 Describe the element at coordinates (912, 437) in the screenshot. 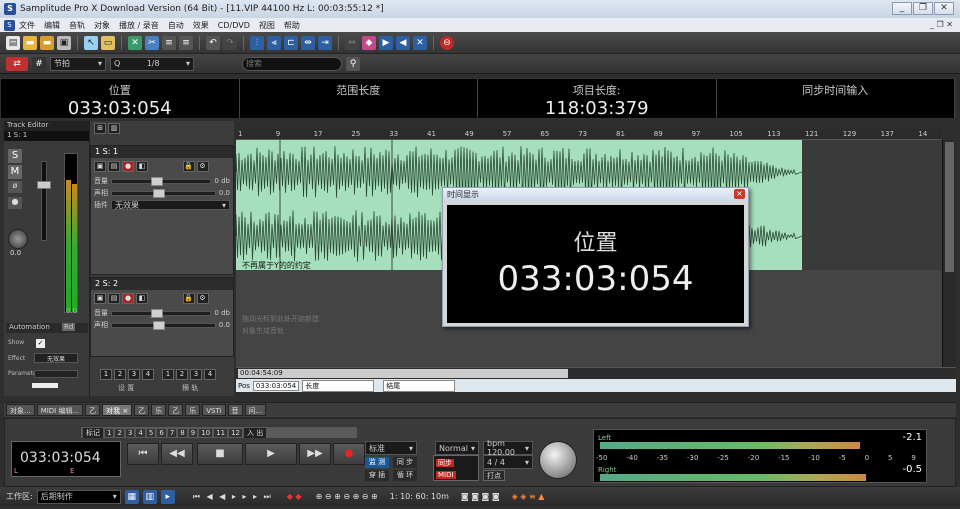

I see `peak-left: -2.1` at that location.